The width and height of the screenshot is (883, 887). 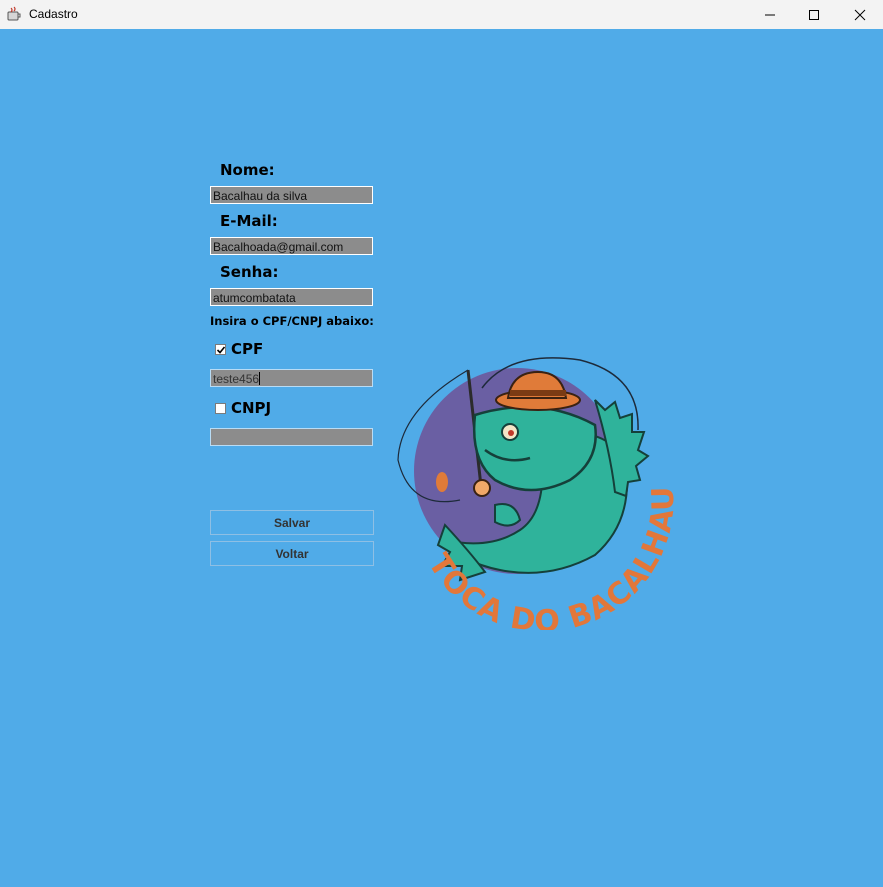 I want to click on cpf-field: teste456, so click(x=291, y=378).